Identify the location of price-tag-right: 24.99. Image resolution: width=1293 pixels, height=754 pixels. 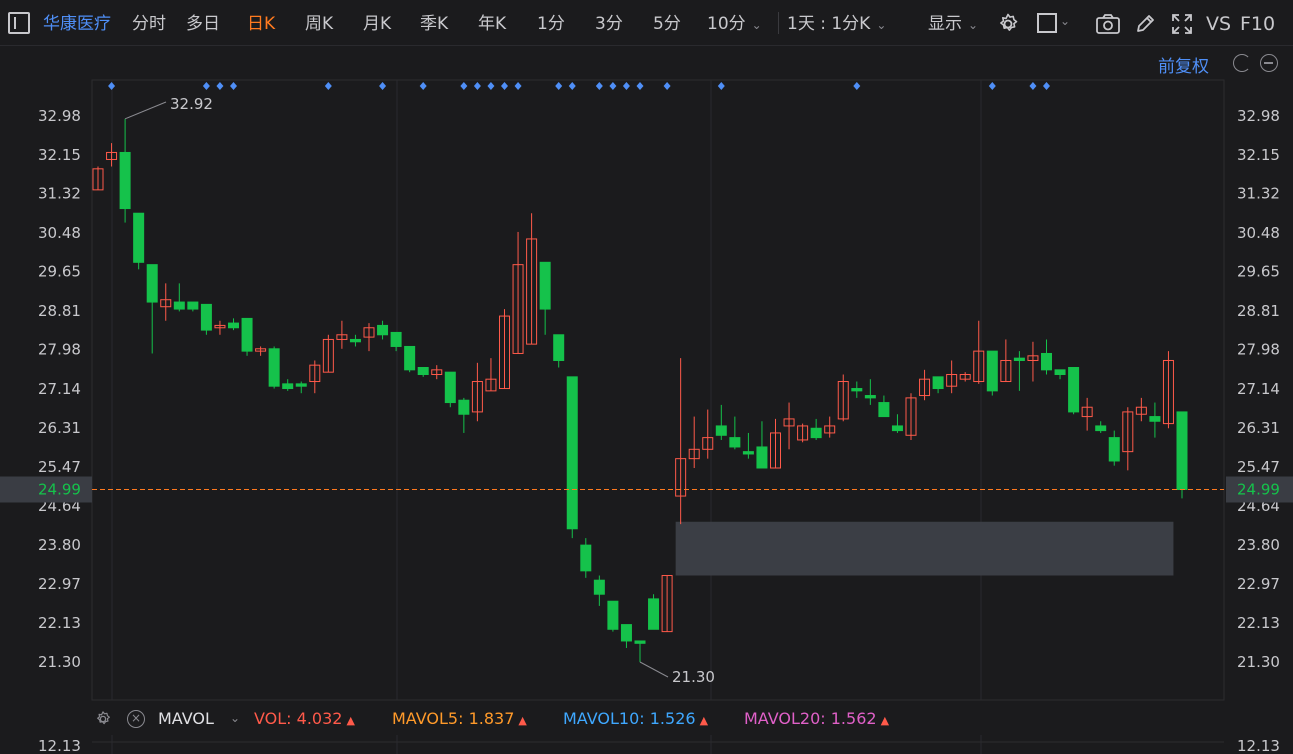
(1258, 490).